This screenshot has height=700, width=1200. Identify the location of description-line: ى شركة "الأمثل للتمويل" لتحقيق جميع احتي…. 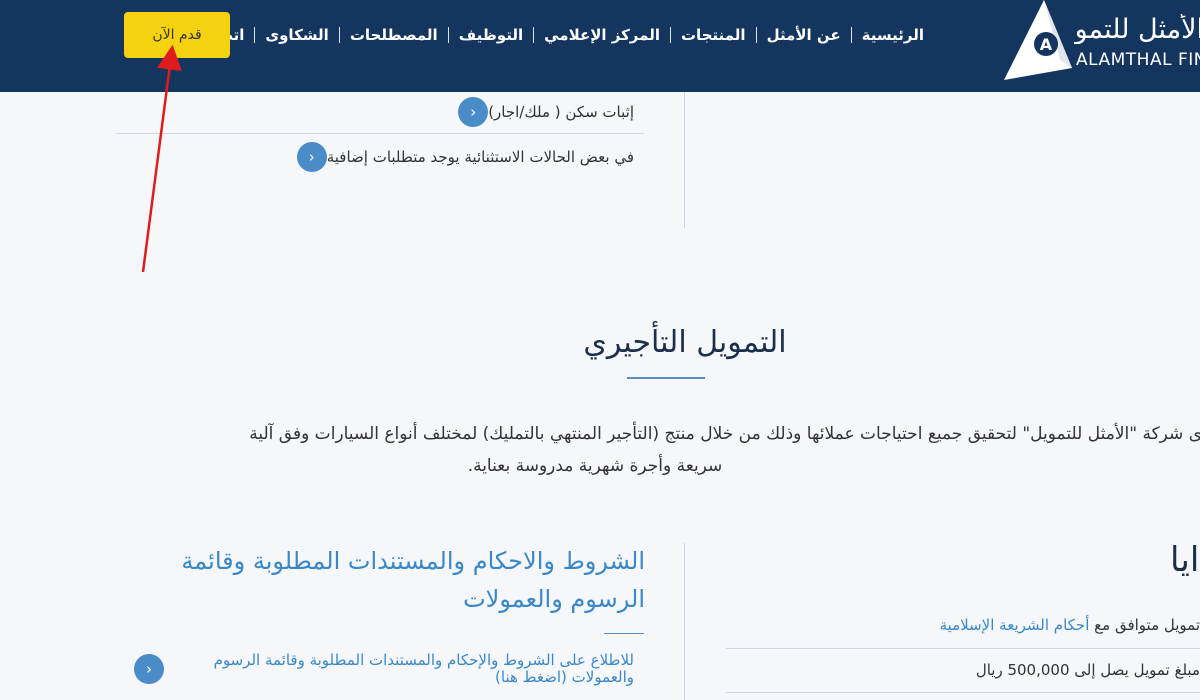
(724, 434).